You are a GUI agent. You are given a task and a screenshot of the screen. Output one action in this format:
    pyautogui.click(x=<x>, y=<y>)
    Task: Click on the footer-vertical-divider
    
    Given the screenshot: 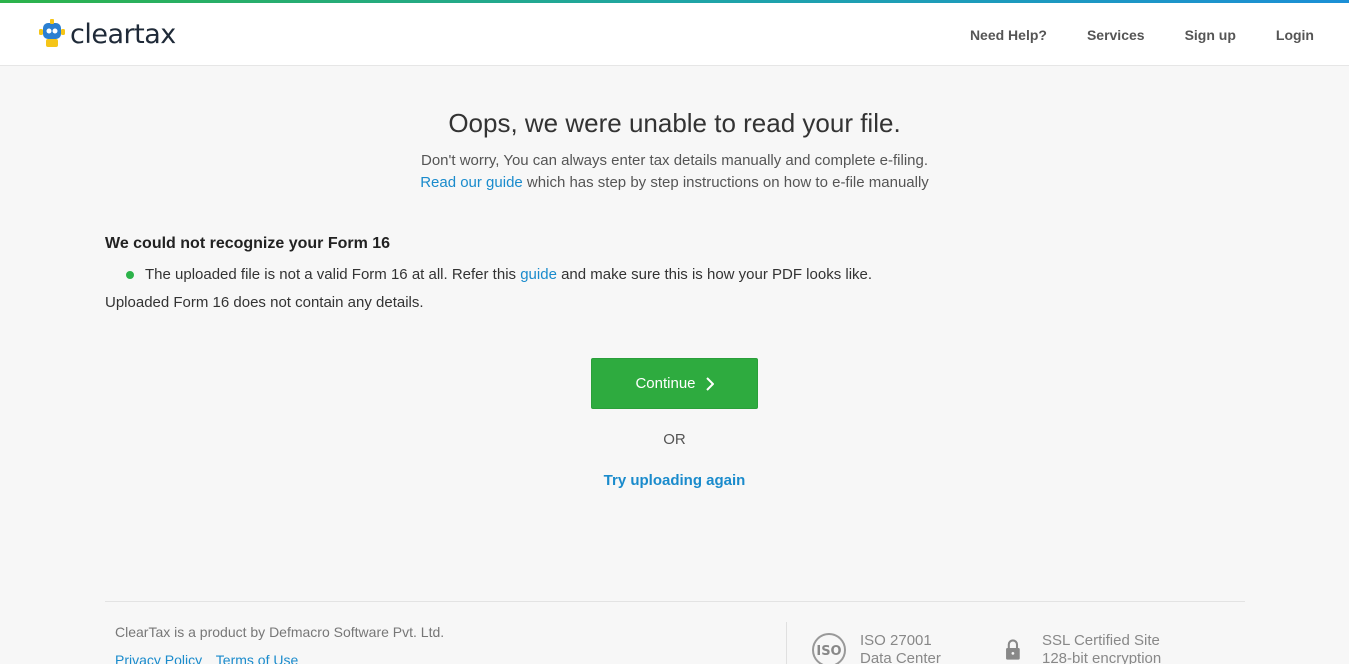 What is the action you would take?
    pyautogui.click(x=786, y=643)
    